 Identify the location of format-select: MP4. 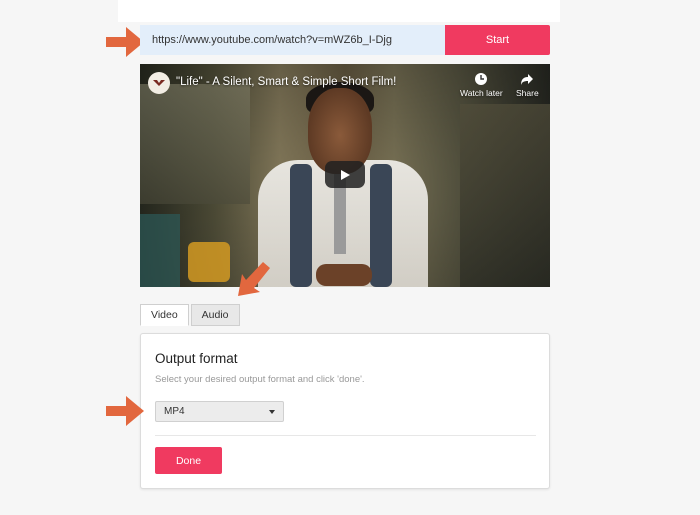
(219, 411).